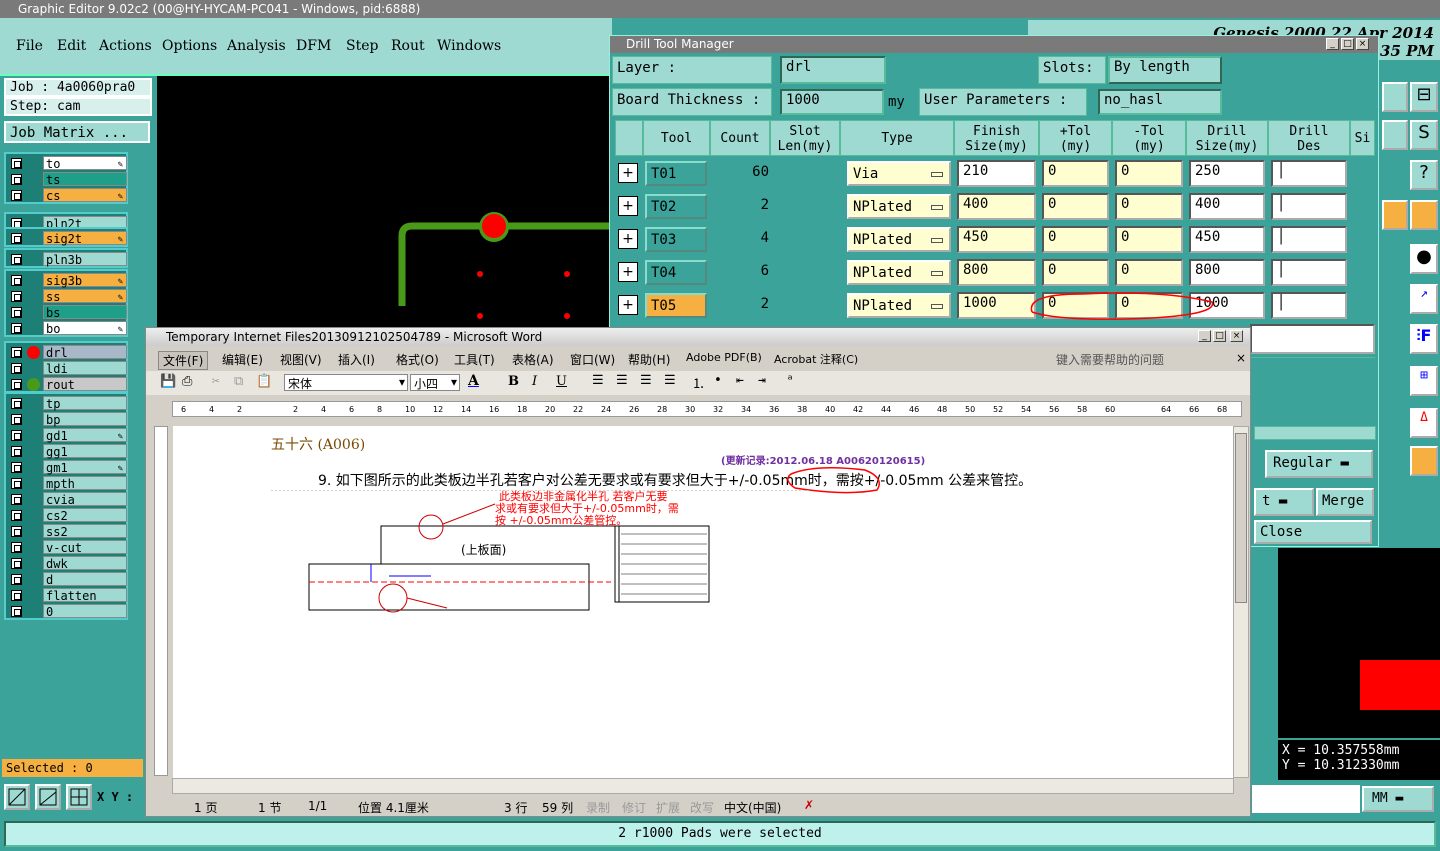 This screenshot has height=851, width=1440. I want to click on tool-row: + T02 2 NPlated 400 0 0 400 │, so click(995, 206).